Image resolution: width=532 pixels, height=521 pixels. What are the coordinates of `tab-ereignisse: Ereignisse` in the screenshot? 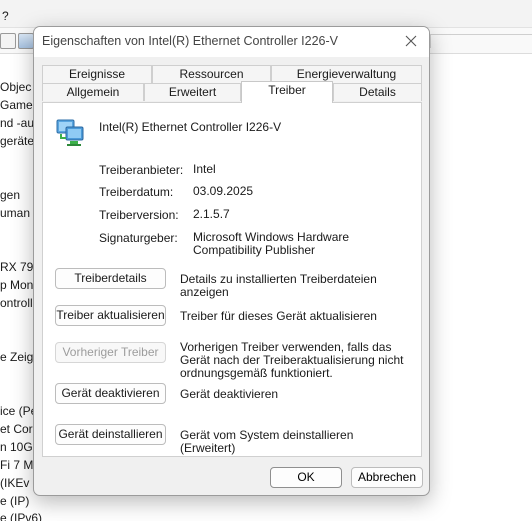 It's located at (97, 74).